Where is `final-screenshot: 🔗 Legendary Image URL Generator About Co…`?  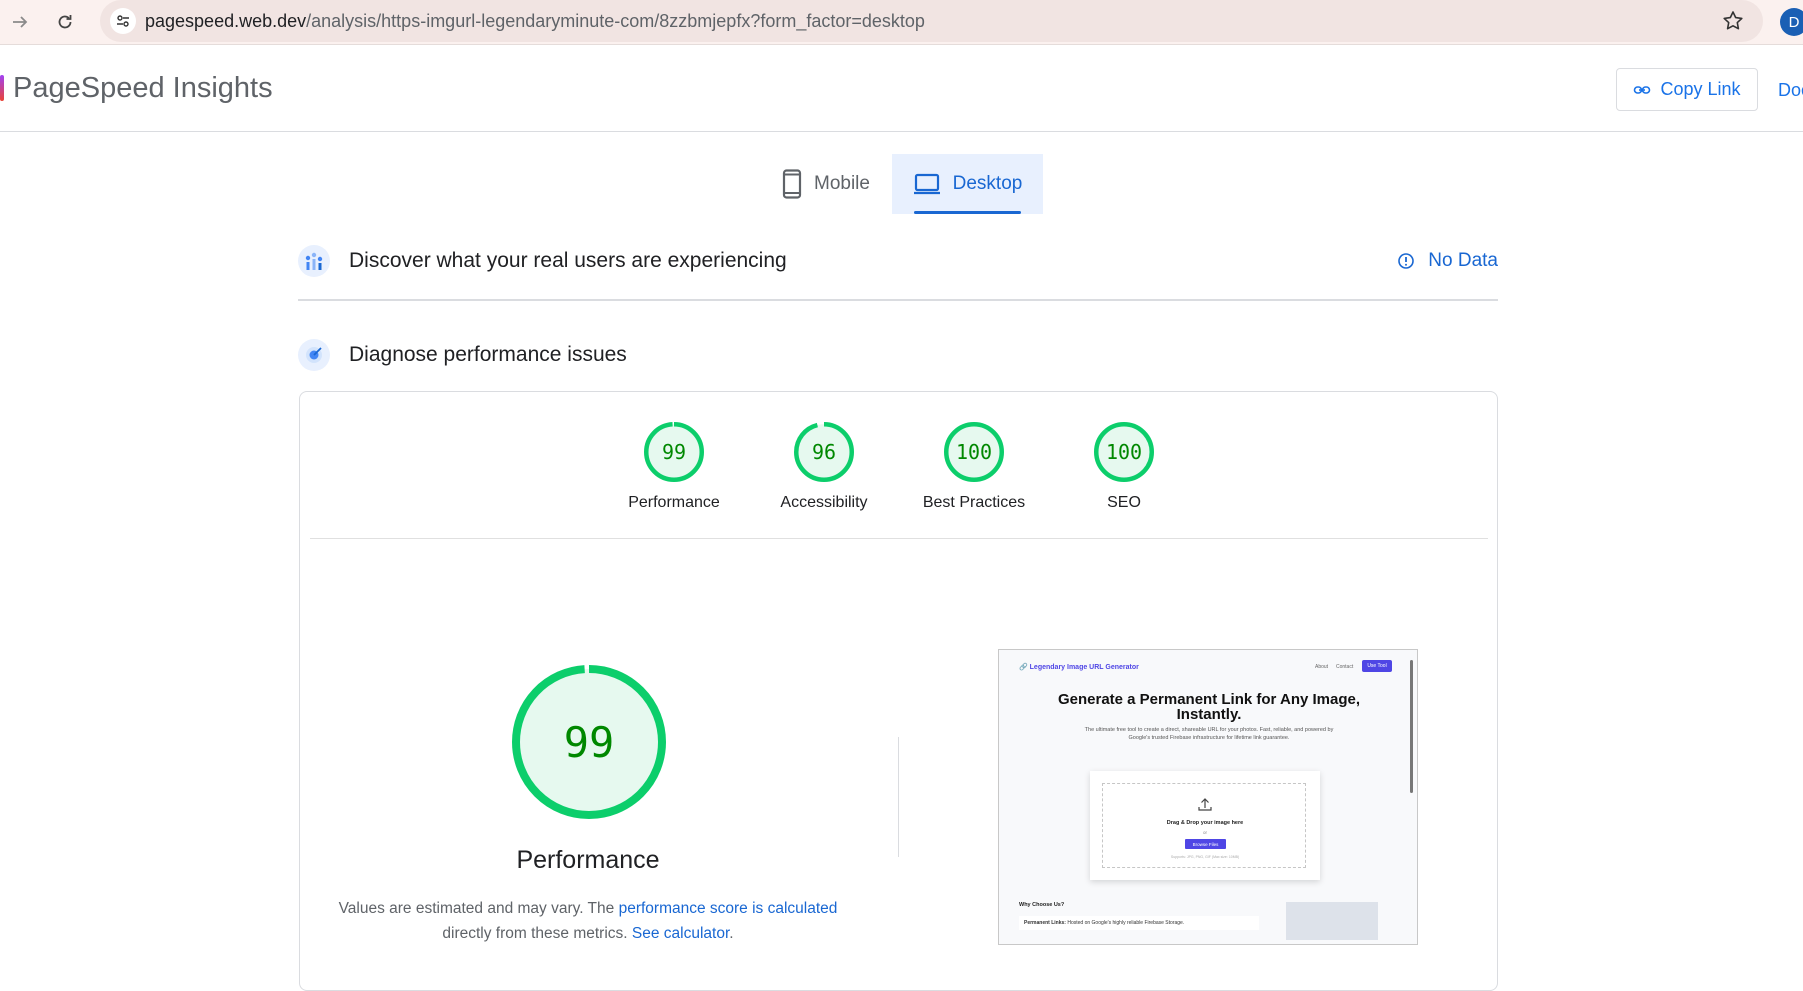 final-screenshot: 🔗 Legendary Image URL Generator About Co… is located at coordinates (1208, 797).